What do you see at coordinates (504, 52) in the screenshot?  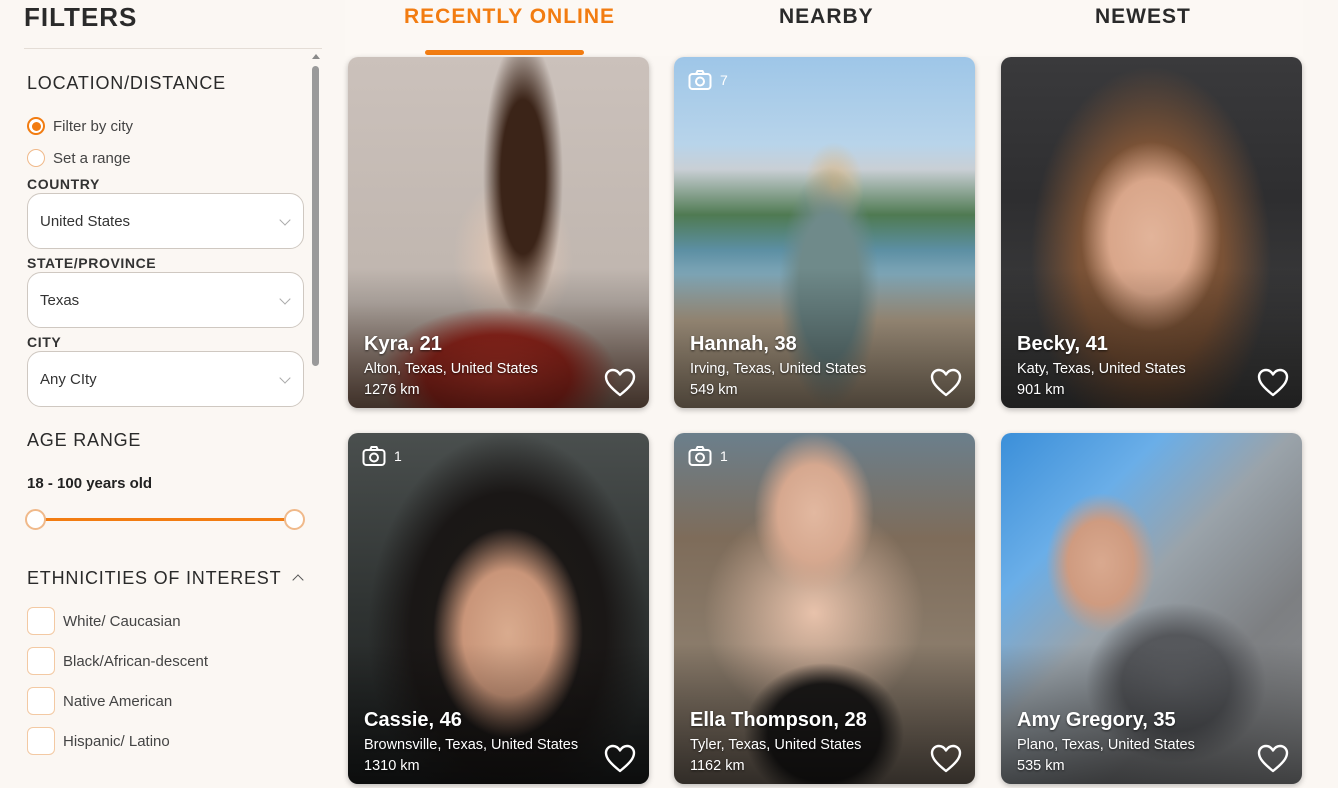 I see `active-tab-indicator` at bounding box center [504, 52].